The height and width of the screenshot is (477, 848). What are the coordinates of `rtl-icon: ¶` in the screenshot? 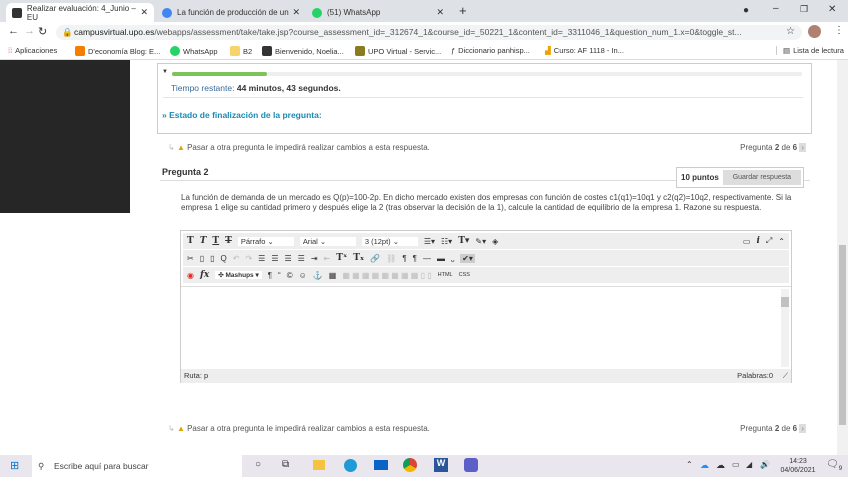 It's located at (415, 258).